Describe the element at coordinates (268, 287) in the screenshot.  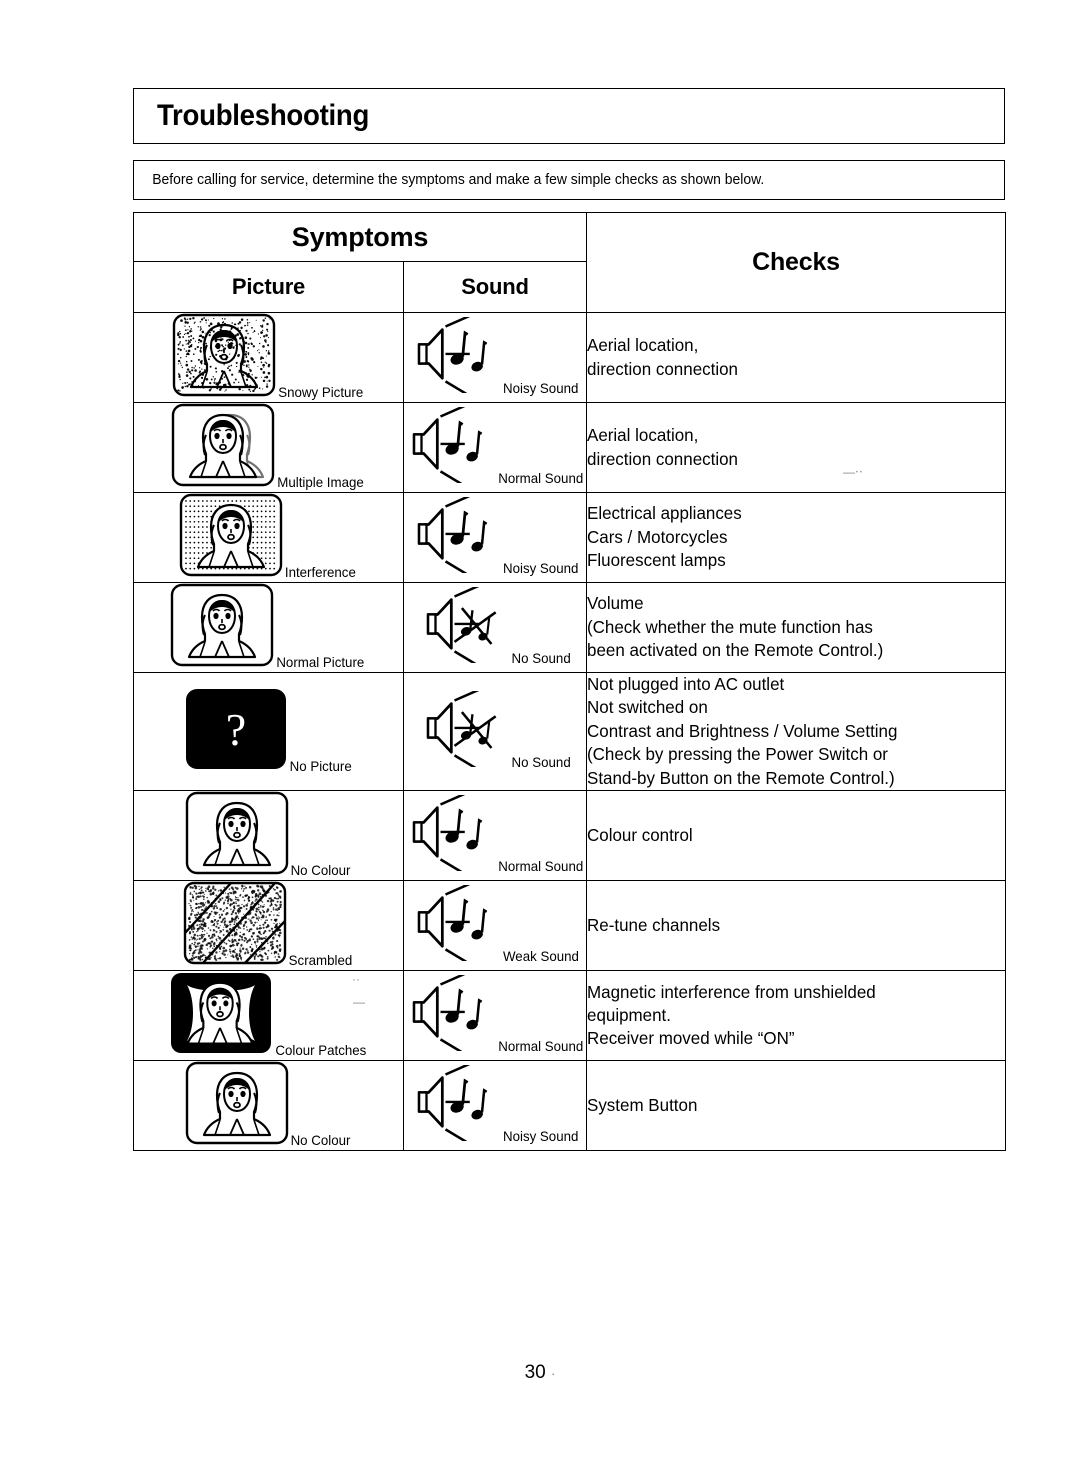
I see `header-picture: Picture` at that location.